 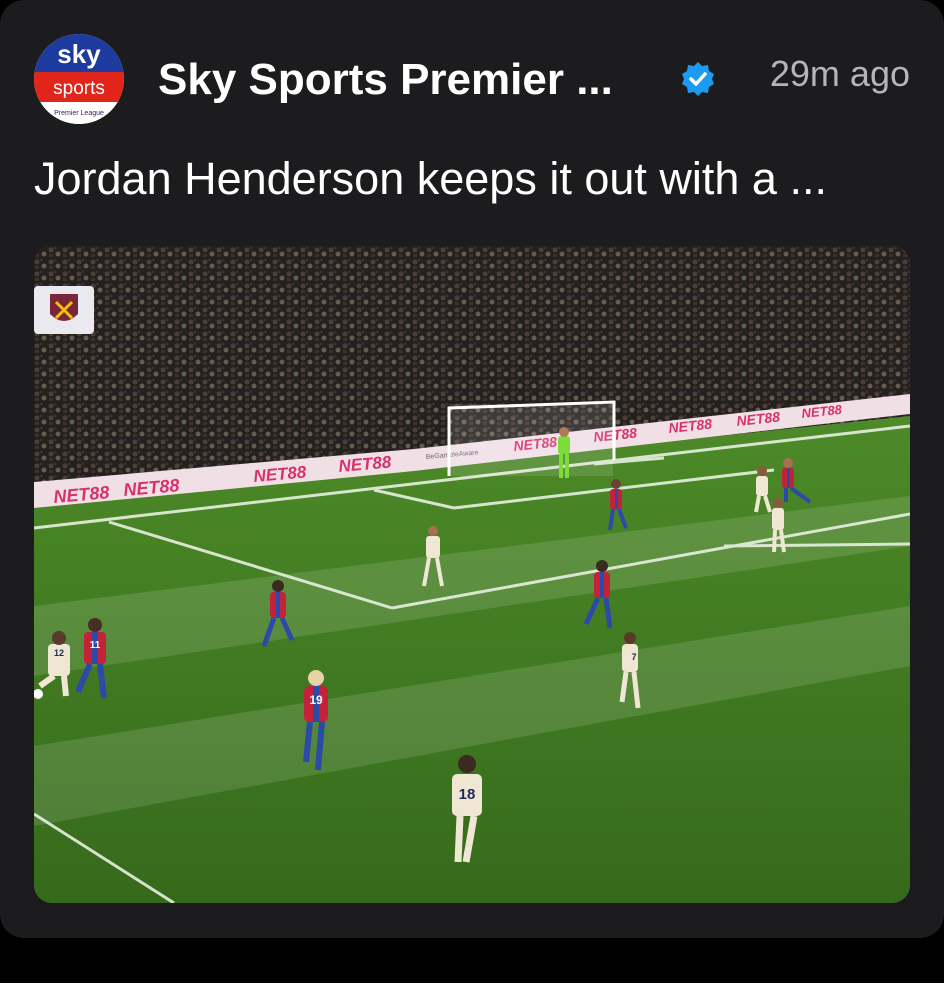 I want to click on avatar-sky-text: sky, so click(x=79, y=54).